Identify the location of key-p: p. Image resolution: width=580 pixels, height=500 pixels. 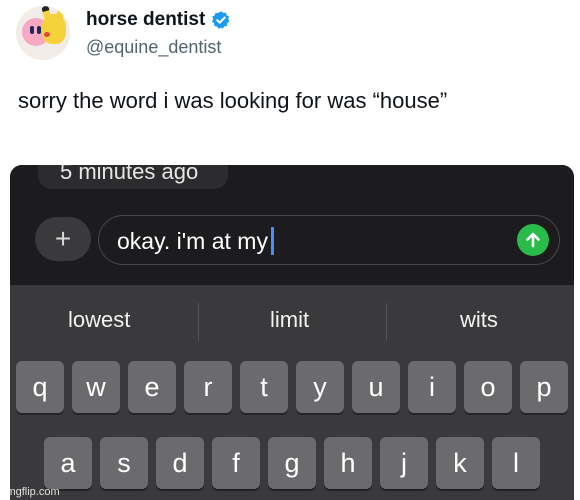
(544, 387).